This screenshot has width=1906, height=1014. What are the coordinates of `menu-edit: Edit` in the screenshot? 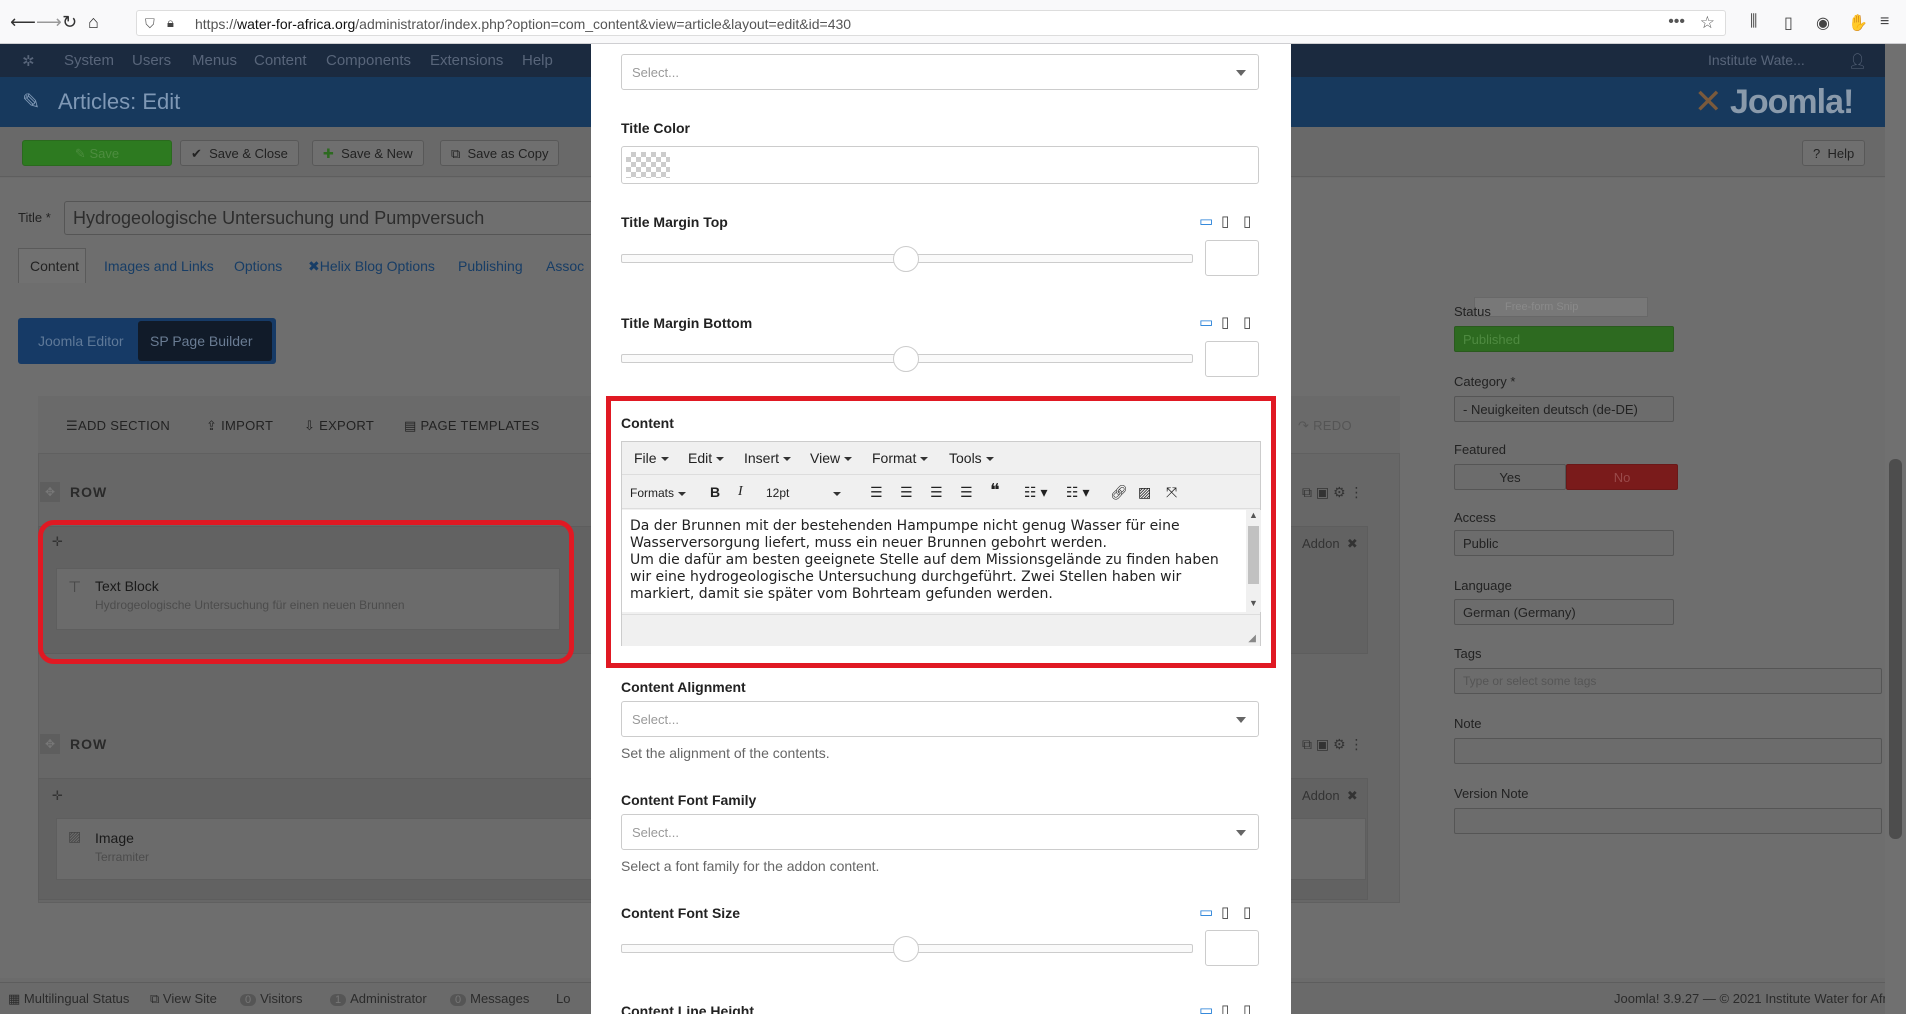 It's located at (706, 458).